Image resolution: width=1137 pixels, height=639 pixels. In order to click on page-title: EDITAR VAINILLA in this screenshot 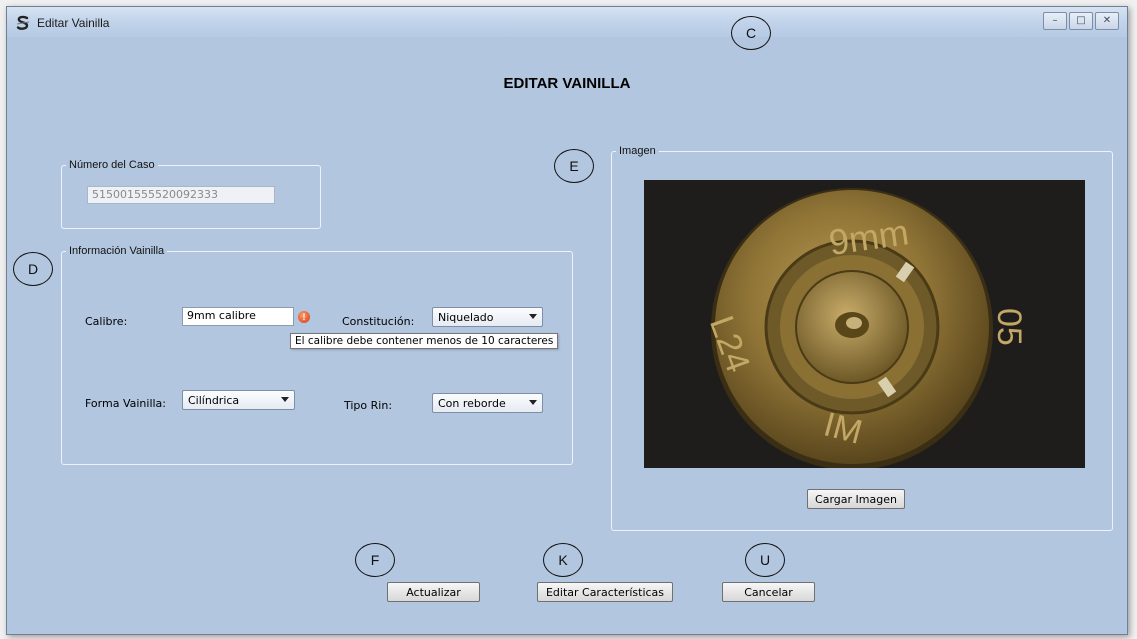, I will do `click(567, 83)`.